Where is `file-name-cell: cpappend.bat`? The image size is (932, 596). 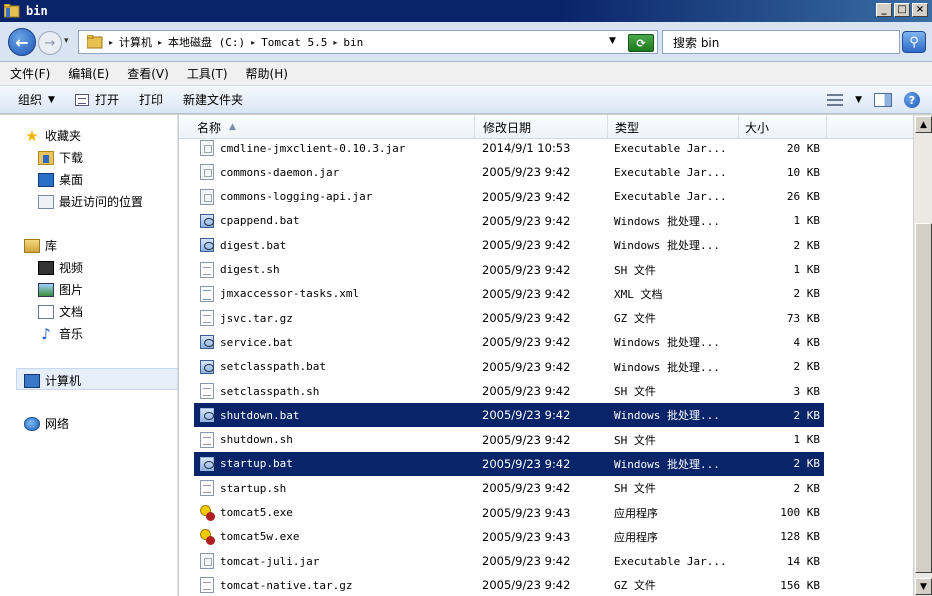 file-name-cell: cpappend.bat is located at coordinates (335, 221).